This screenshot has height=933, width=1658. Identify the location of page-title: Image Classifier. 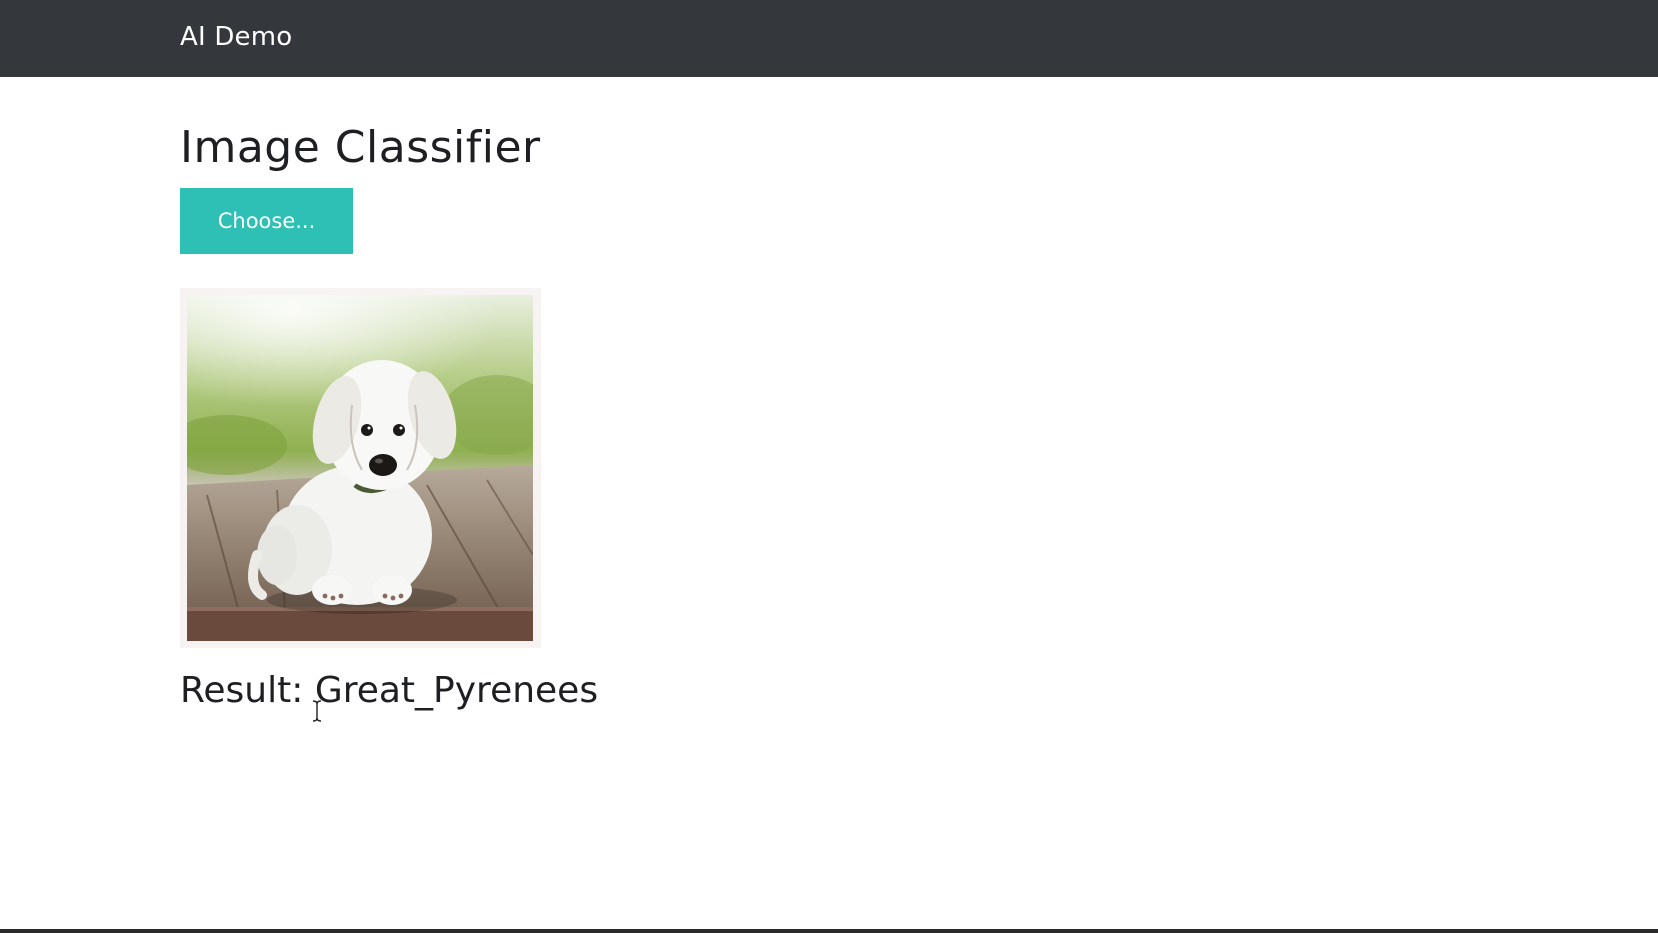
(360, 147).